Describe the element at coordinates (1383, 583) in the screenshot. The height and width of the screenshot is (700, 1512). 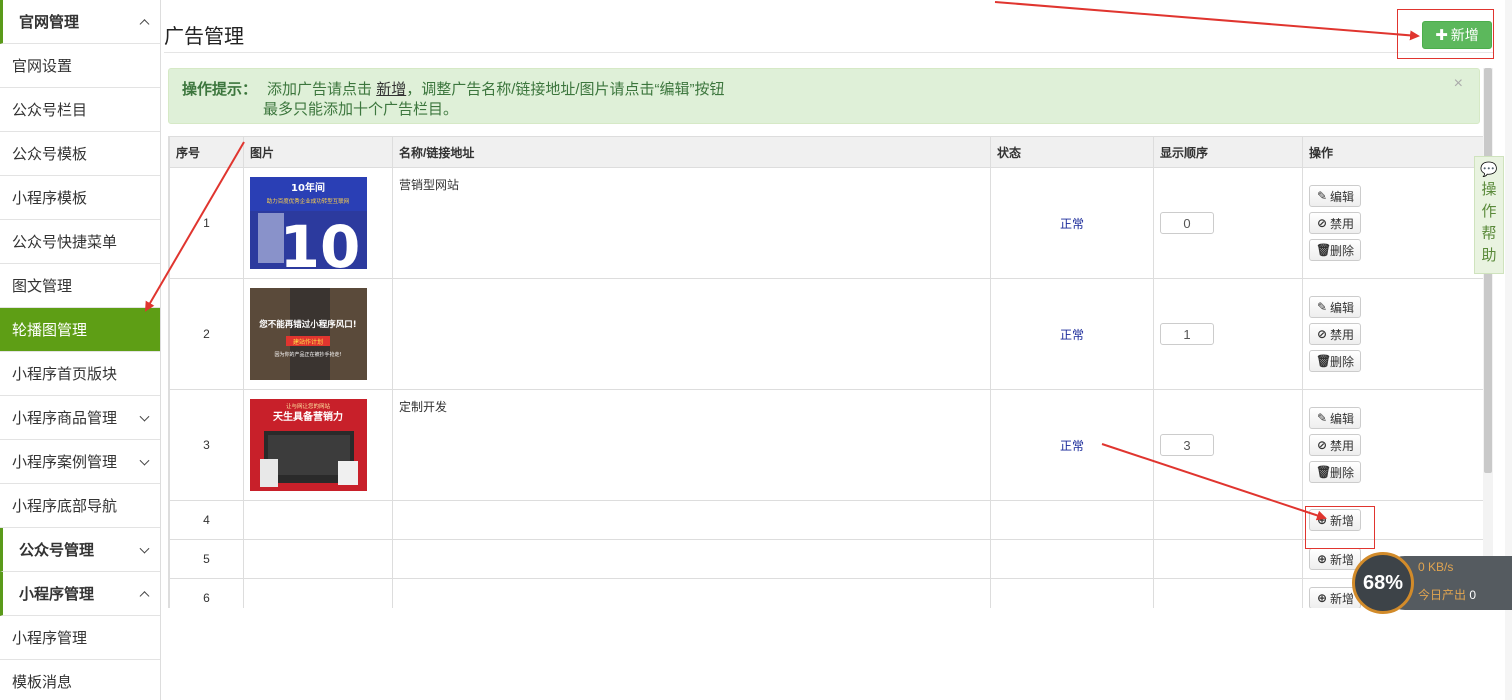
I see `speed-percent: 68%` at that location.